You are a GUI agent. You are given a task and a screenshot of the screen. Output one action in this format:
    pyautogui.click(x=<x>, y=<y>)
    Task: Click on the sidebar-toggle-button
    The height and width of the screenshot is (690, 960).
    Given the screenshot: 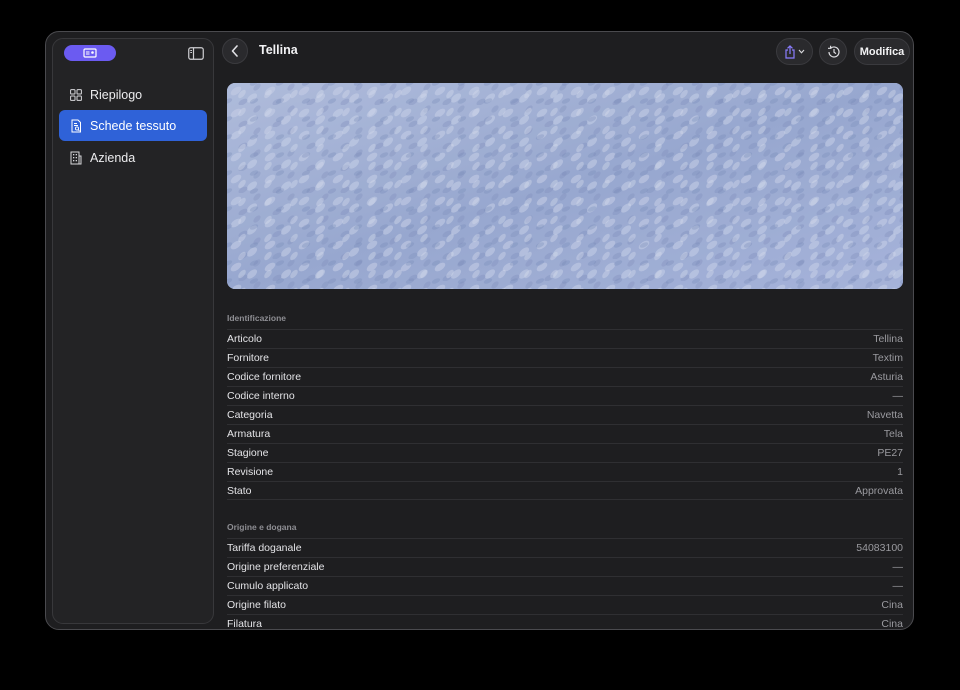 What is the action you would take?
    pyautogui.click(x=196, y=53)
    